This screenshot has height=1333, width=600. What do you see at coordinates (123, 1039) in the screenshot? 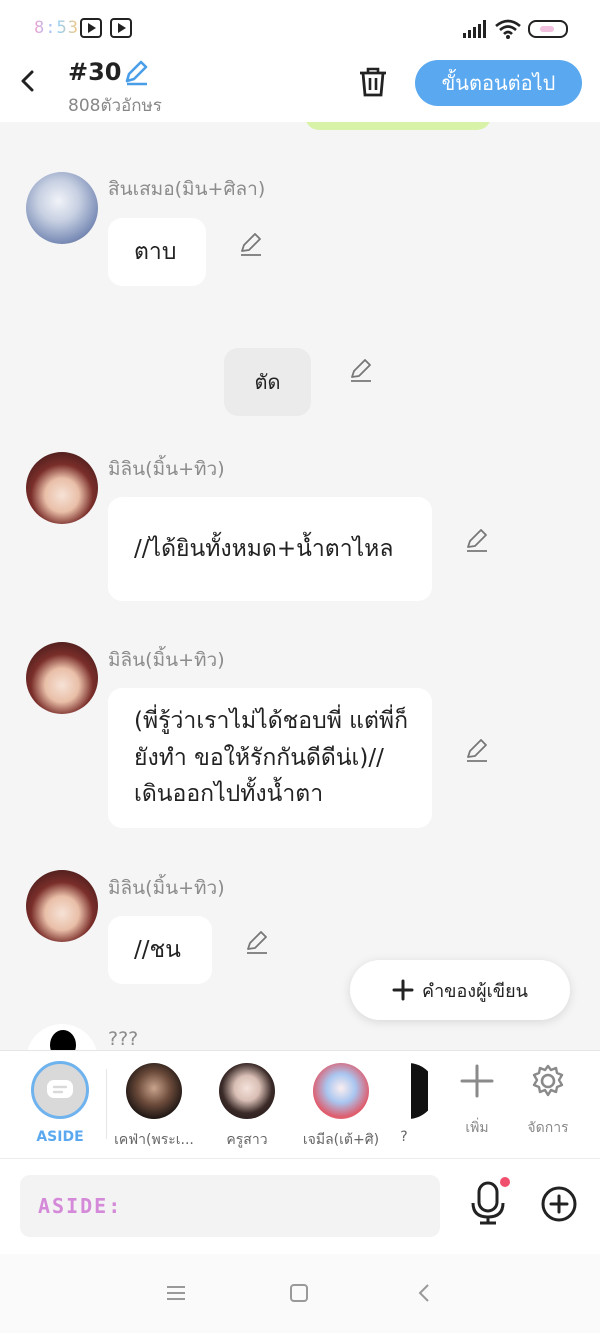
I see `message-sender-name: ???` at bounding box center [123, 1039].